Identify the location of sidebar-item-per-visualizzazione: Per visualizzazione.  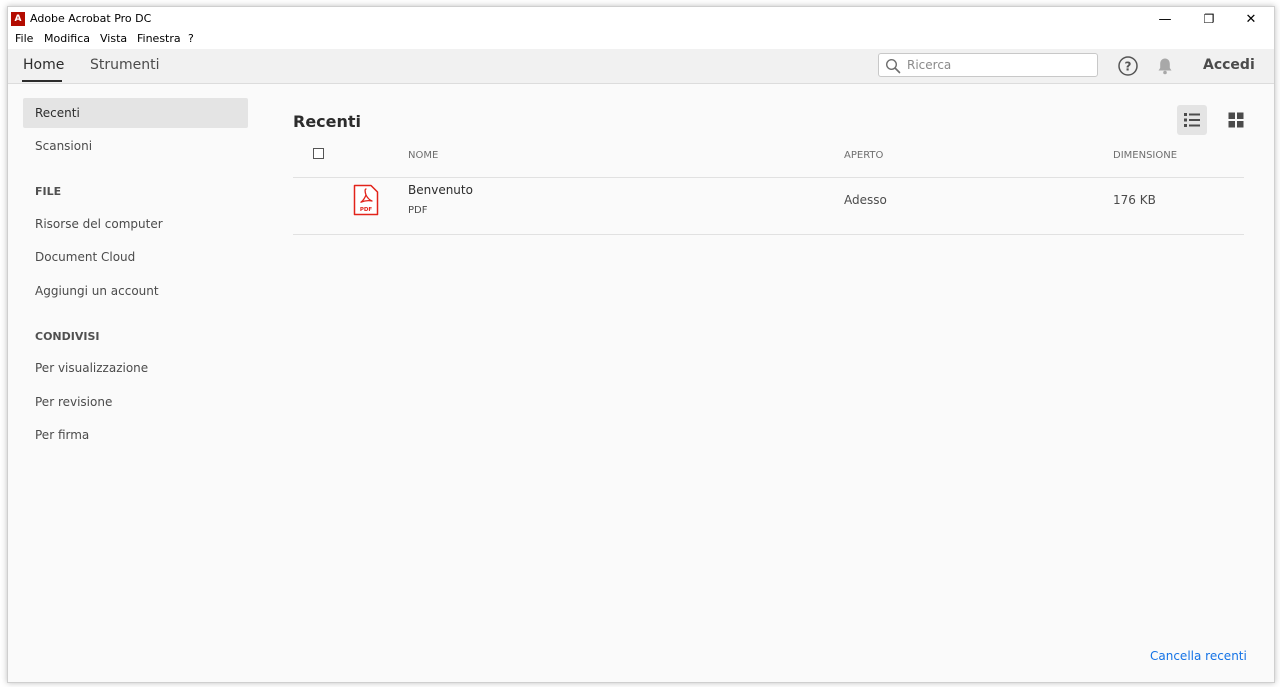
(135, 368).